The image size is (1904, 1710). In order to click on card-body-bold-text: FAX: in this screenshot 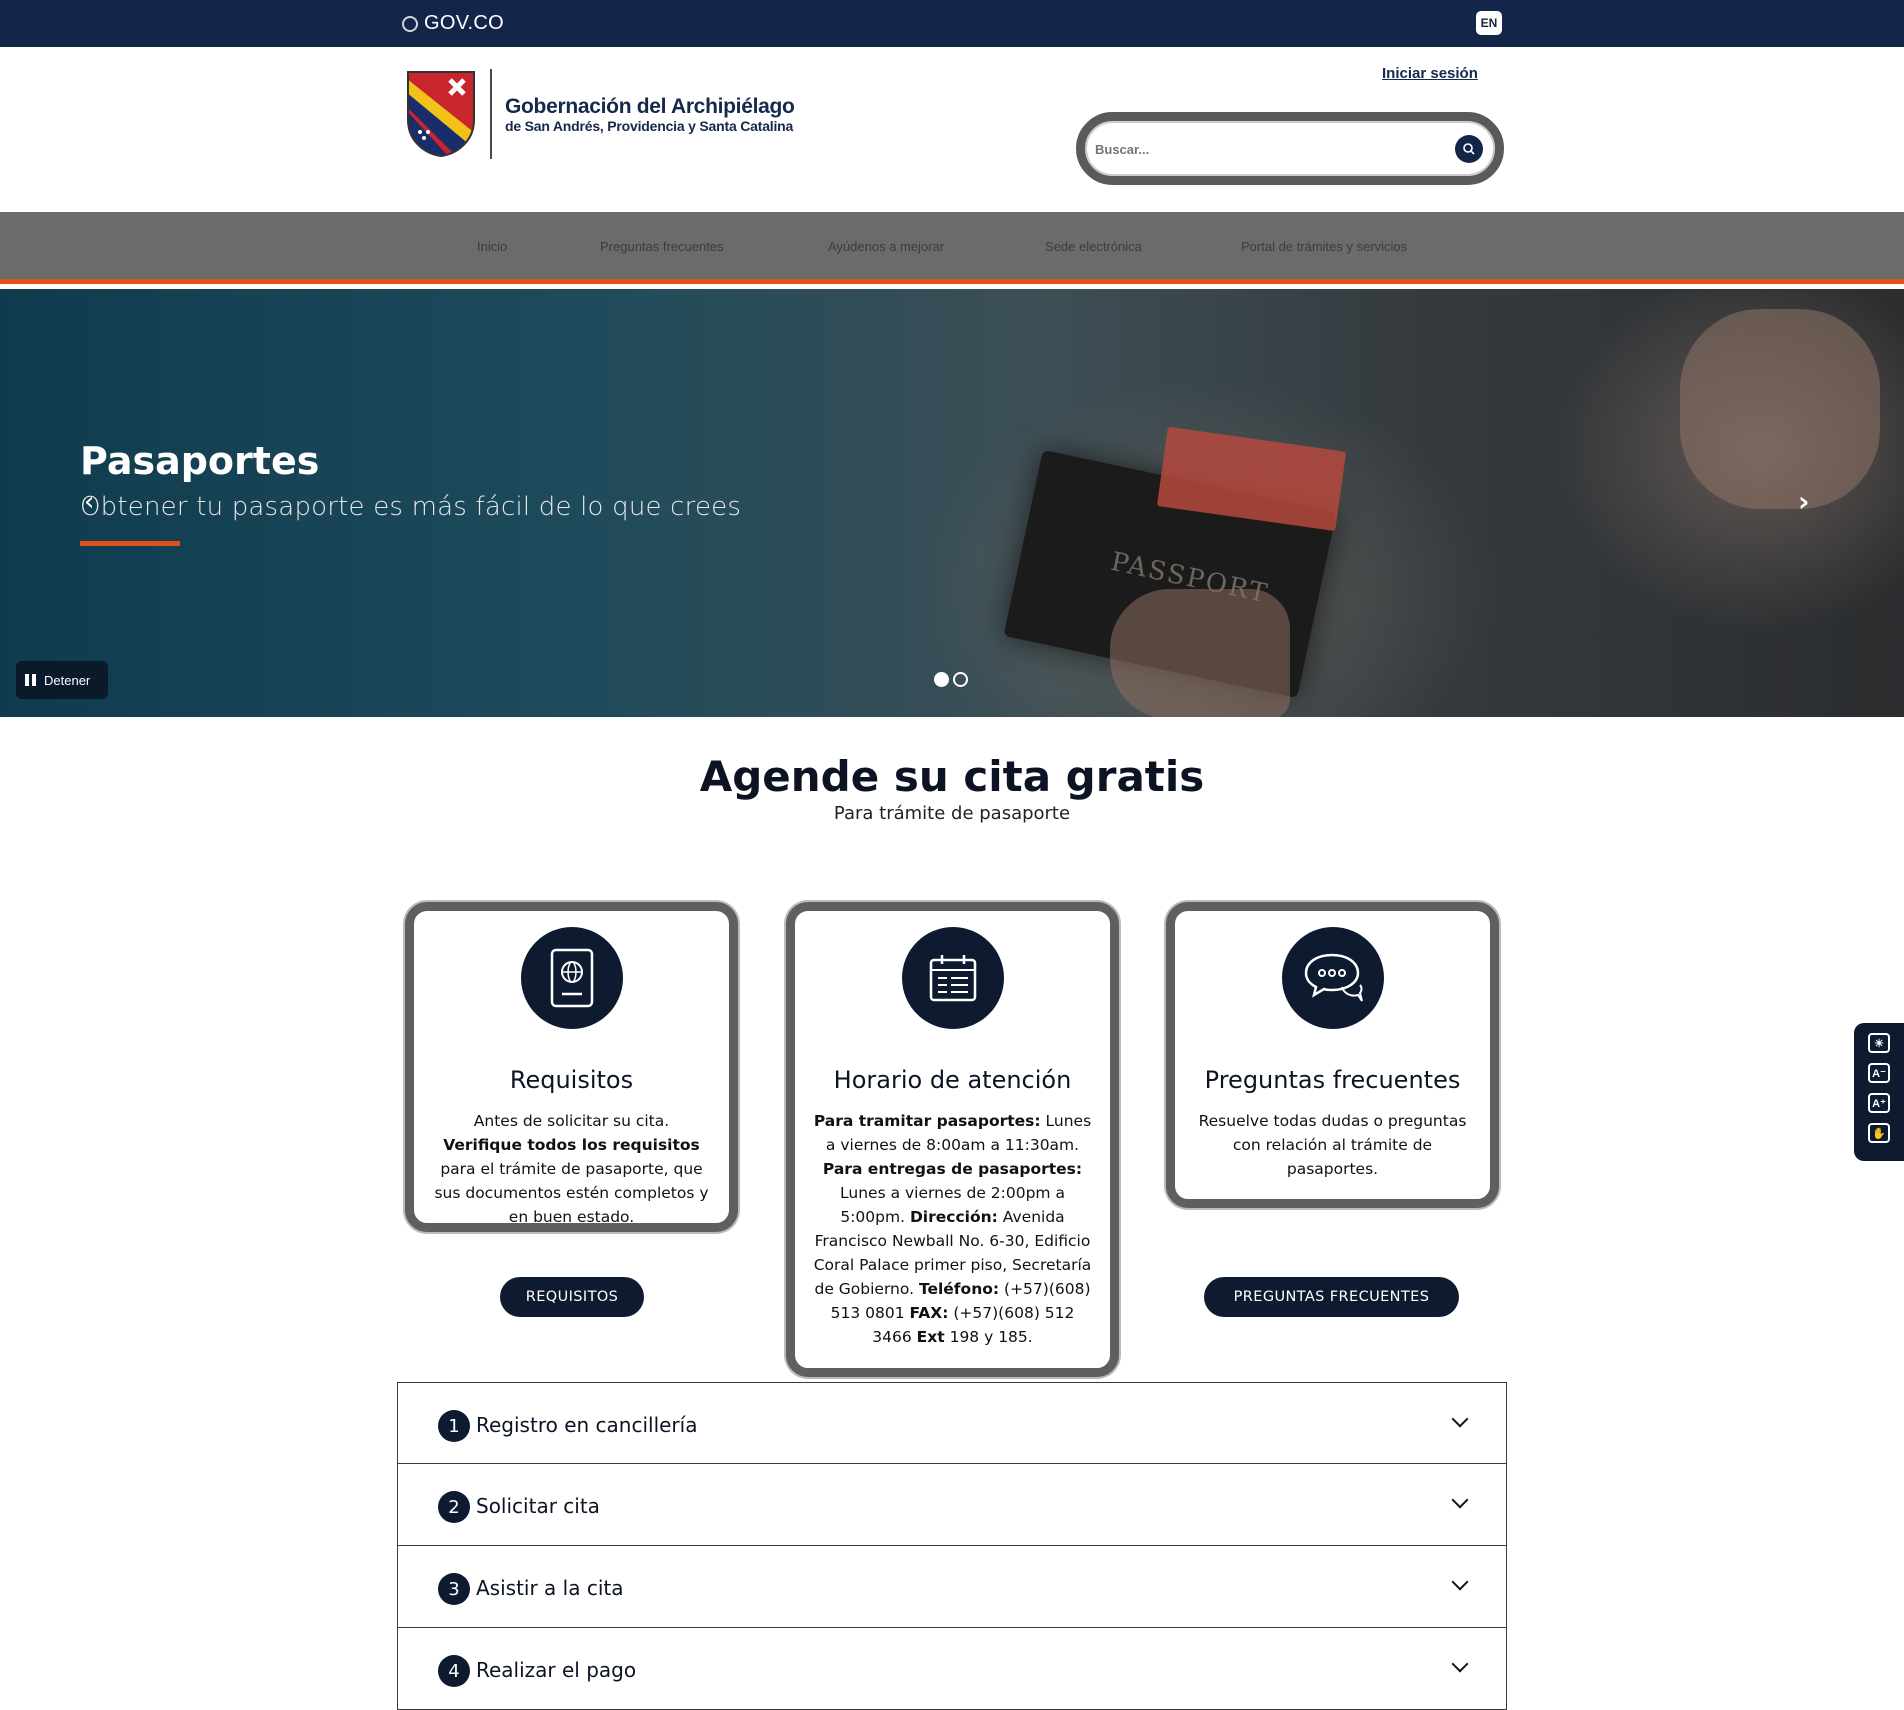, I will do `click(929, 1313)`.